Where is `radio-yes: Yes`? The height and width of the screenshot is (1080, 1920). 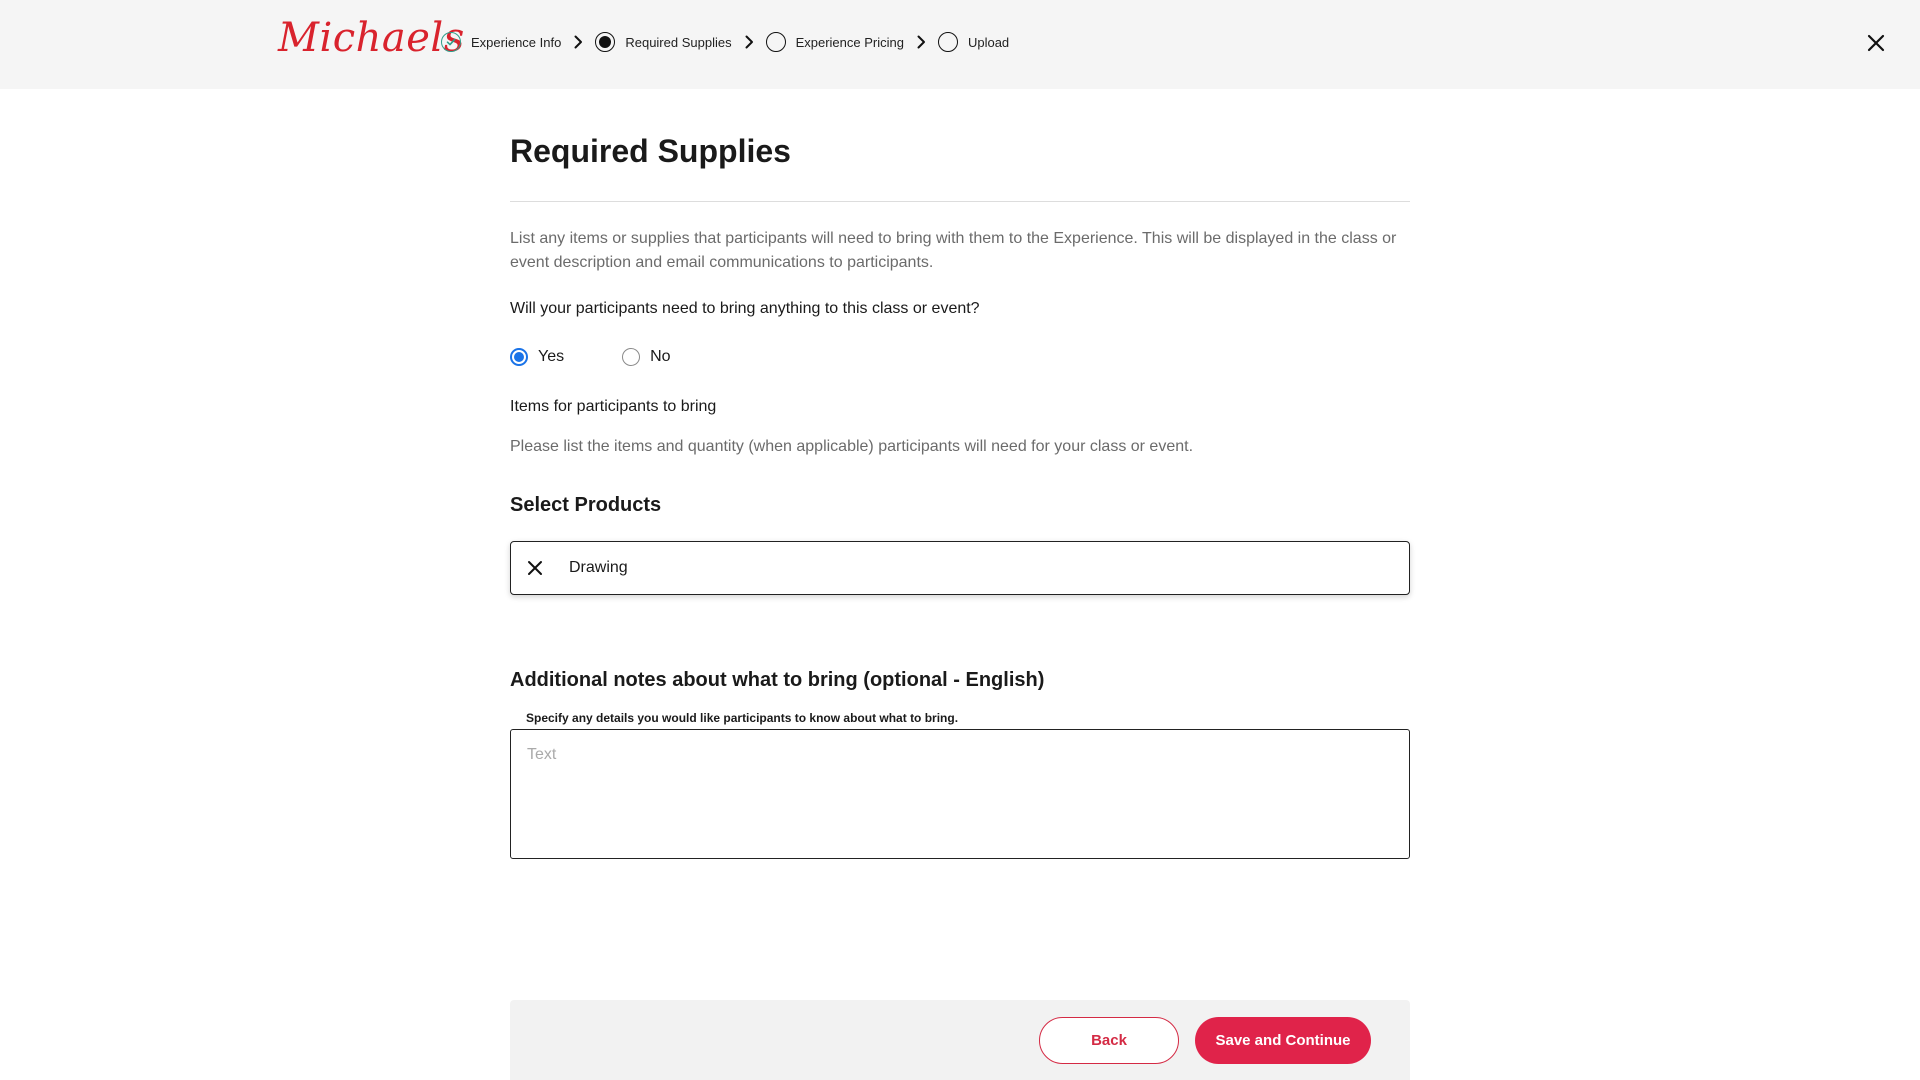 radio-yes: Yes is located at coordinates (537, 357).